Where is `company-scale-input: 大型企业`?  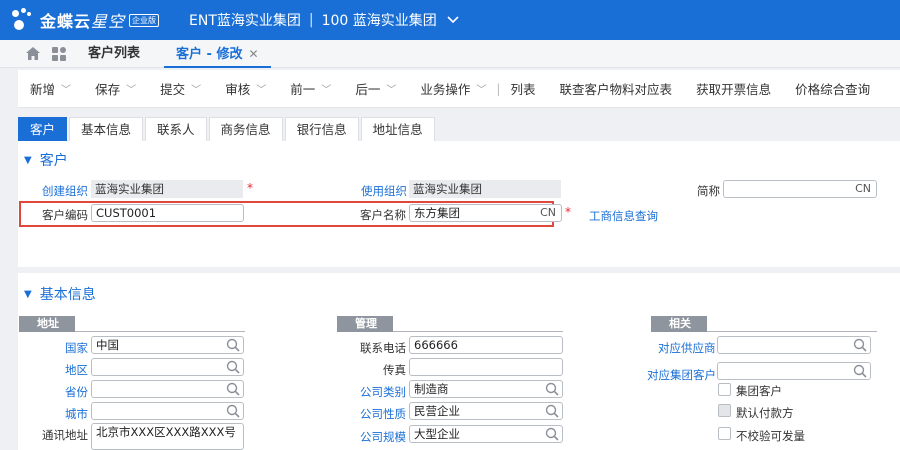
company-scale-input: 大型企业 is located at coordinates (486, 434).